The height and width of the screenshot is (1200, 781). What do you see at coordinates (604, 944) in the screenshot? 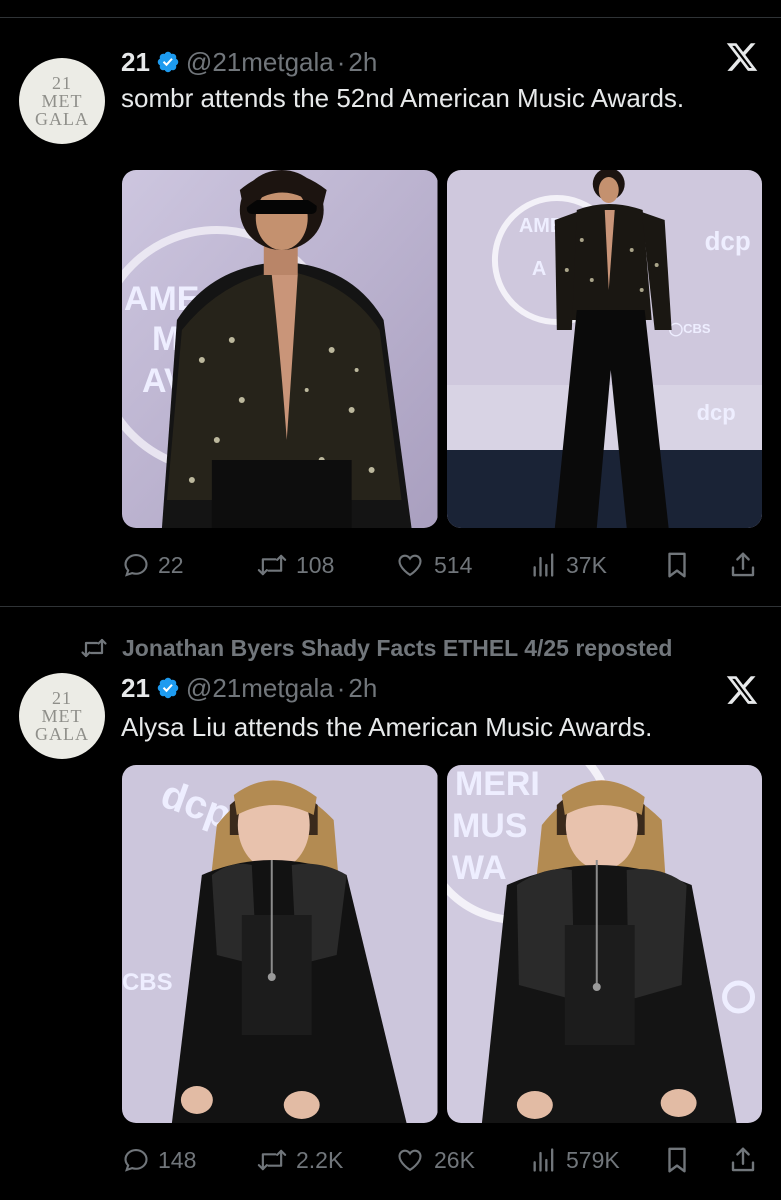
I see `photo-alysa-liu-right: MERI MUS WA` at bounding box center [604, 944].